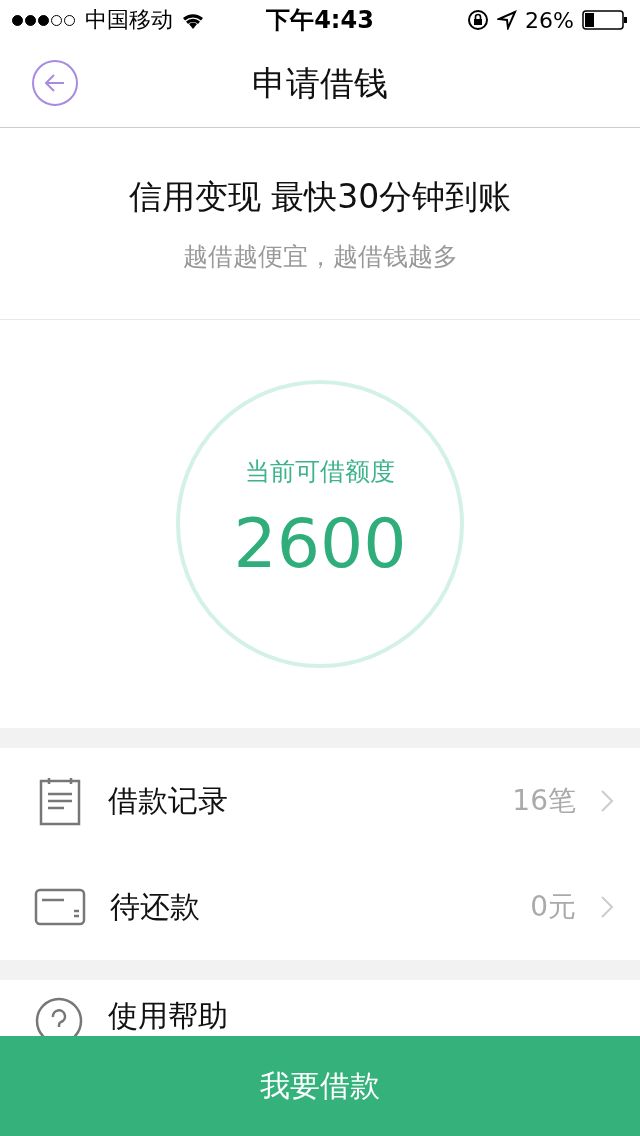  Describe the element at coordinates (549, 20) in the screenshot. I see `battery-percent: 26%` at that location.